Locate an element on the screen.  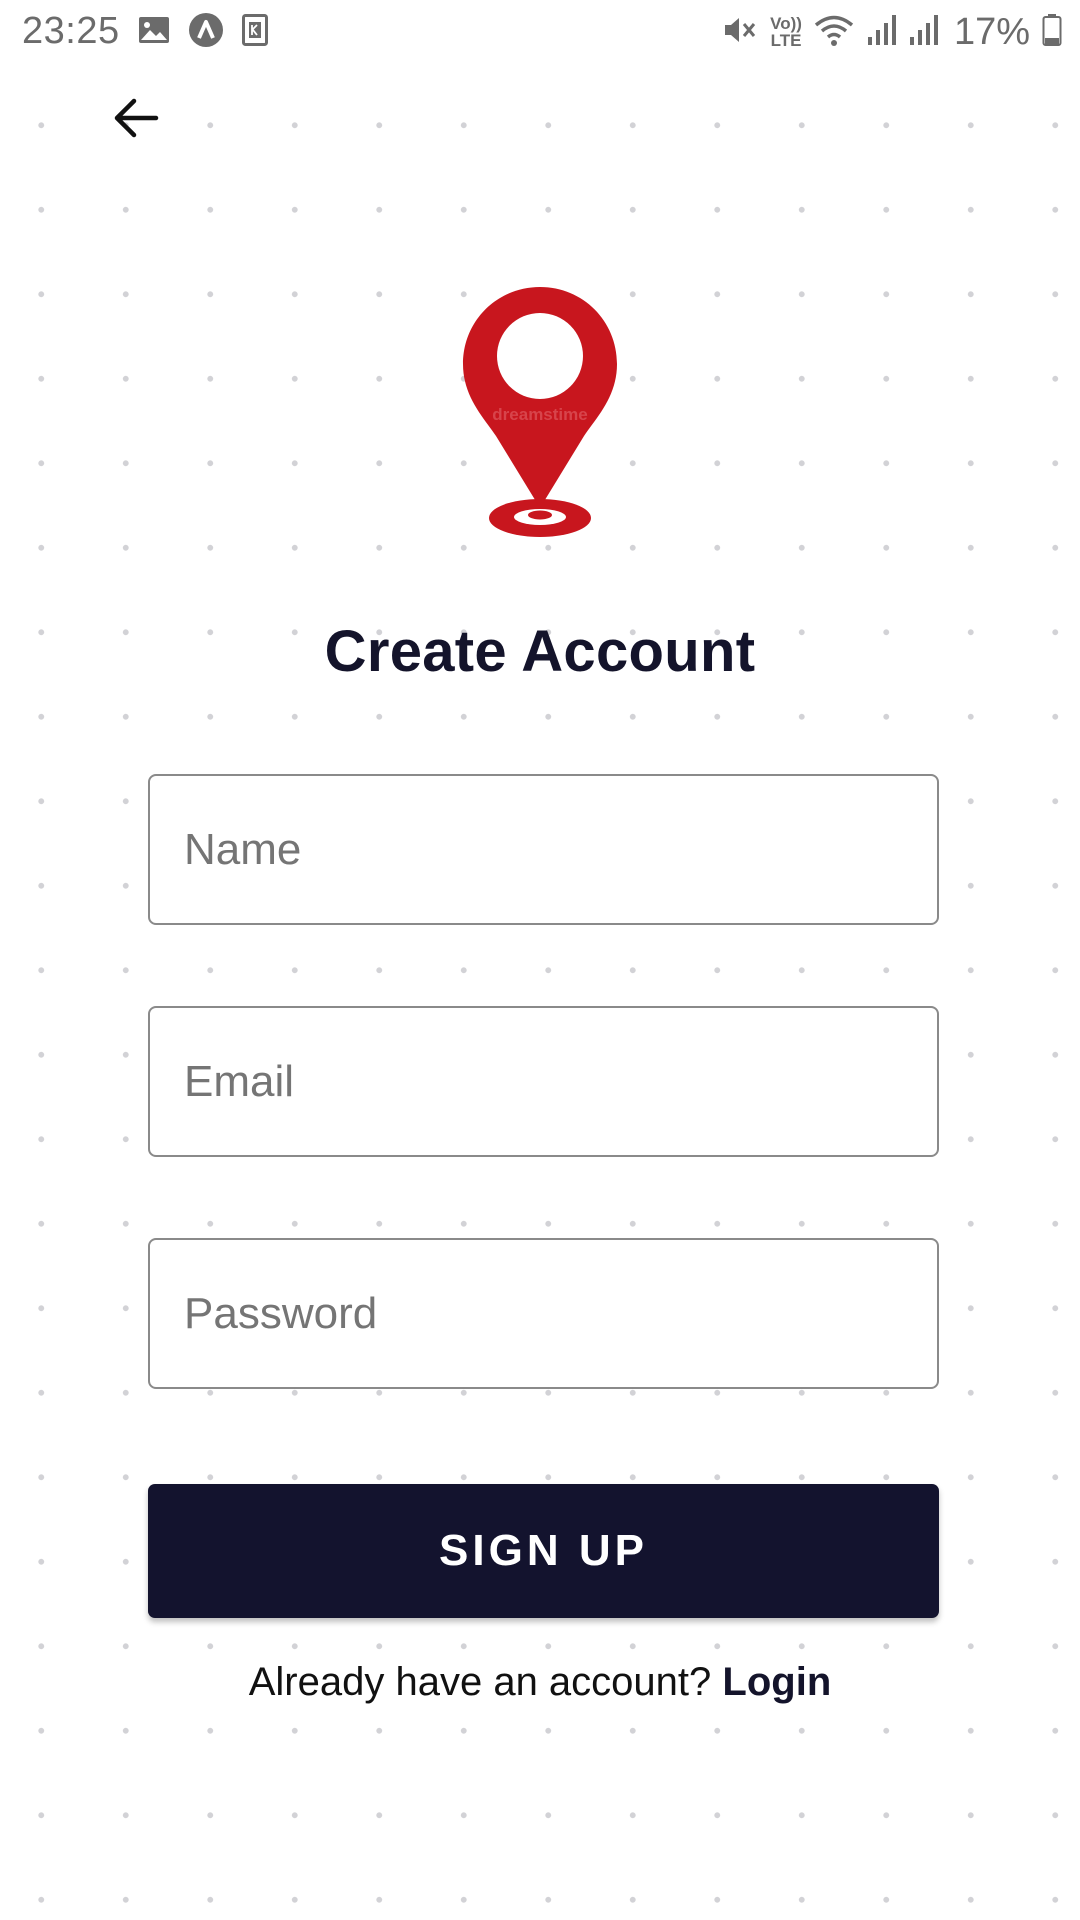
login-prompt-text: Already have an account? is located at coordinates (480, 1682).